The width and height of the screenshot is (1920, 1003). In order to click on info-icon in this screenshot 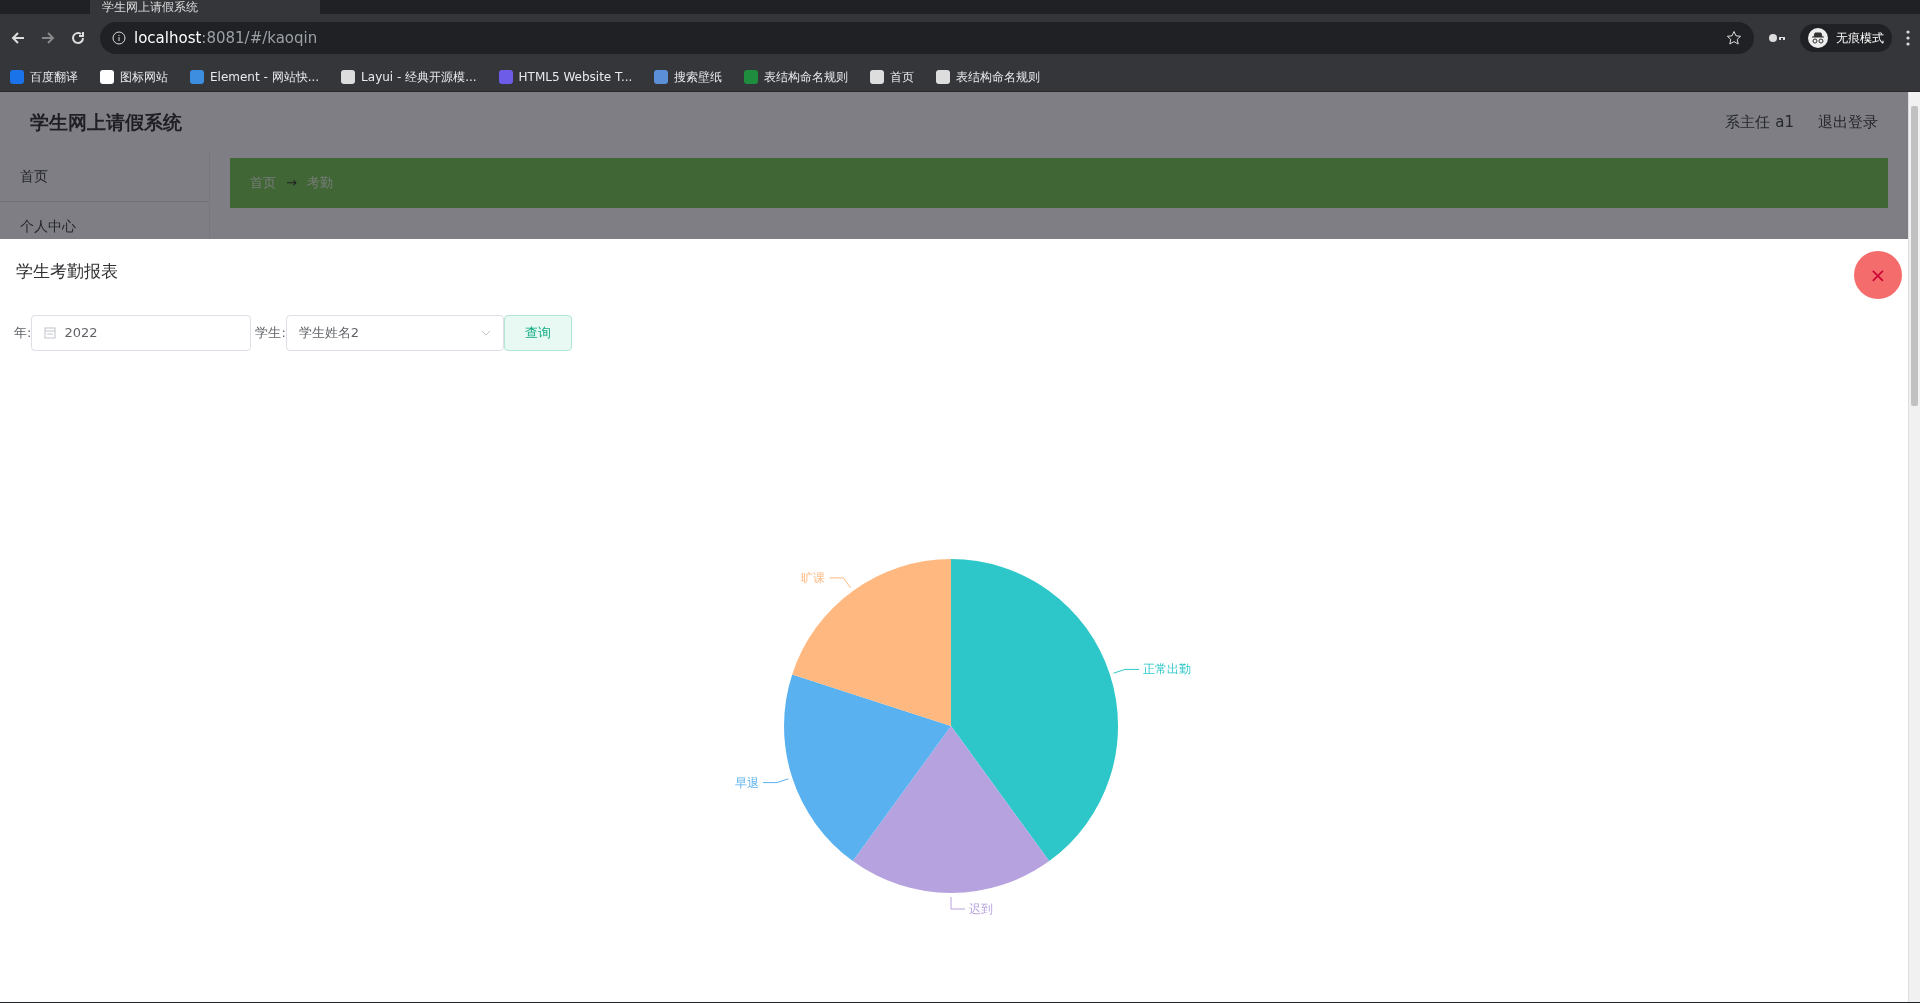, I will do `click(119, 38)`.